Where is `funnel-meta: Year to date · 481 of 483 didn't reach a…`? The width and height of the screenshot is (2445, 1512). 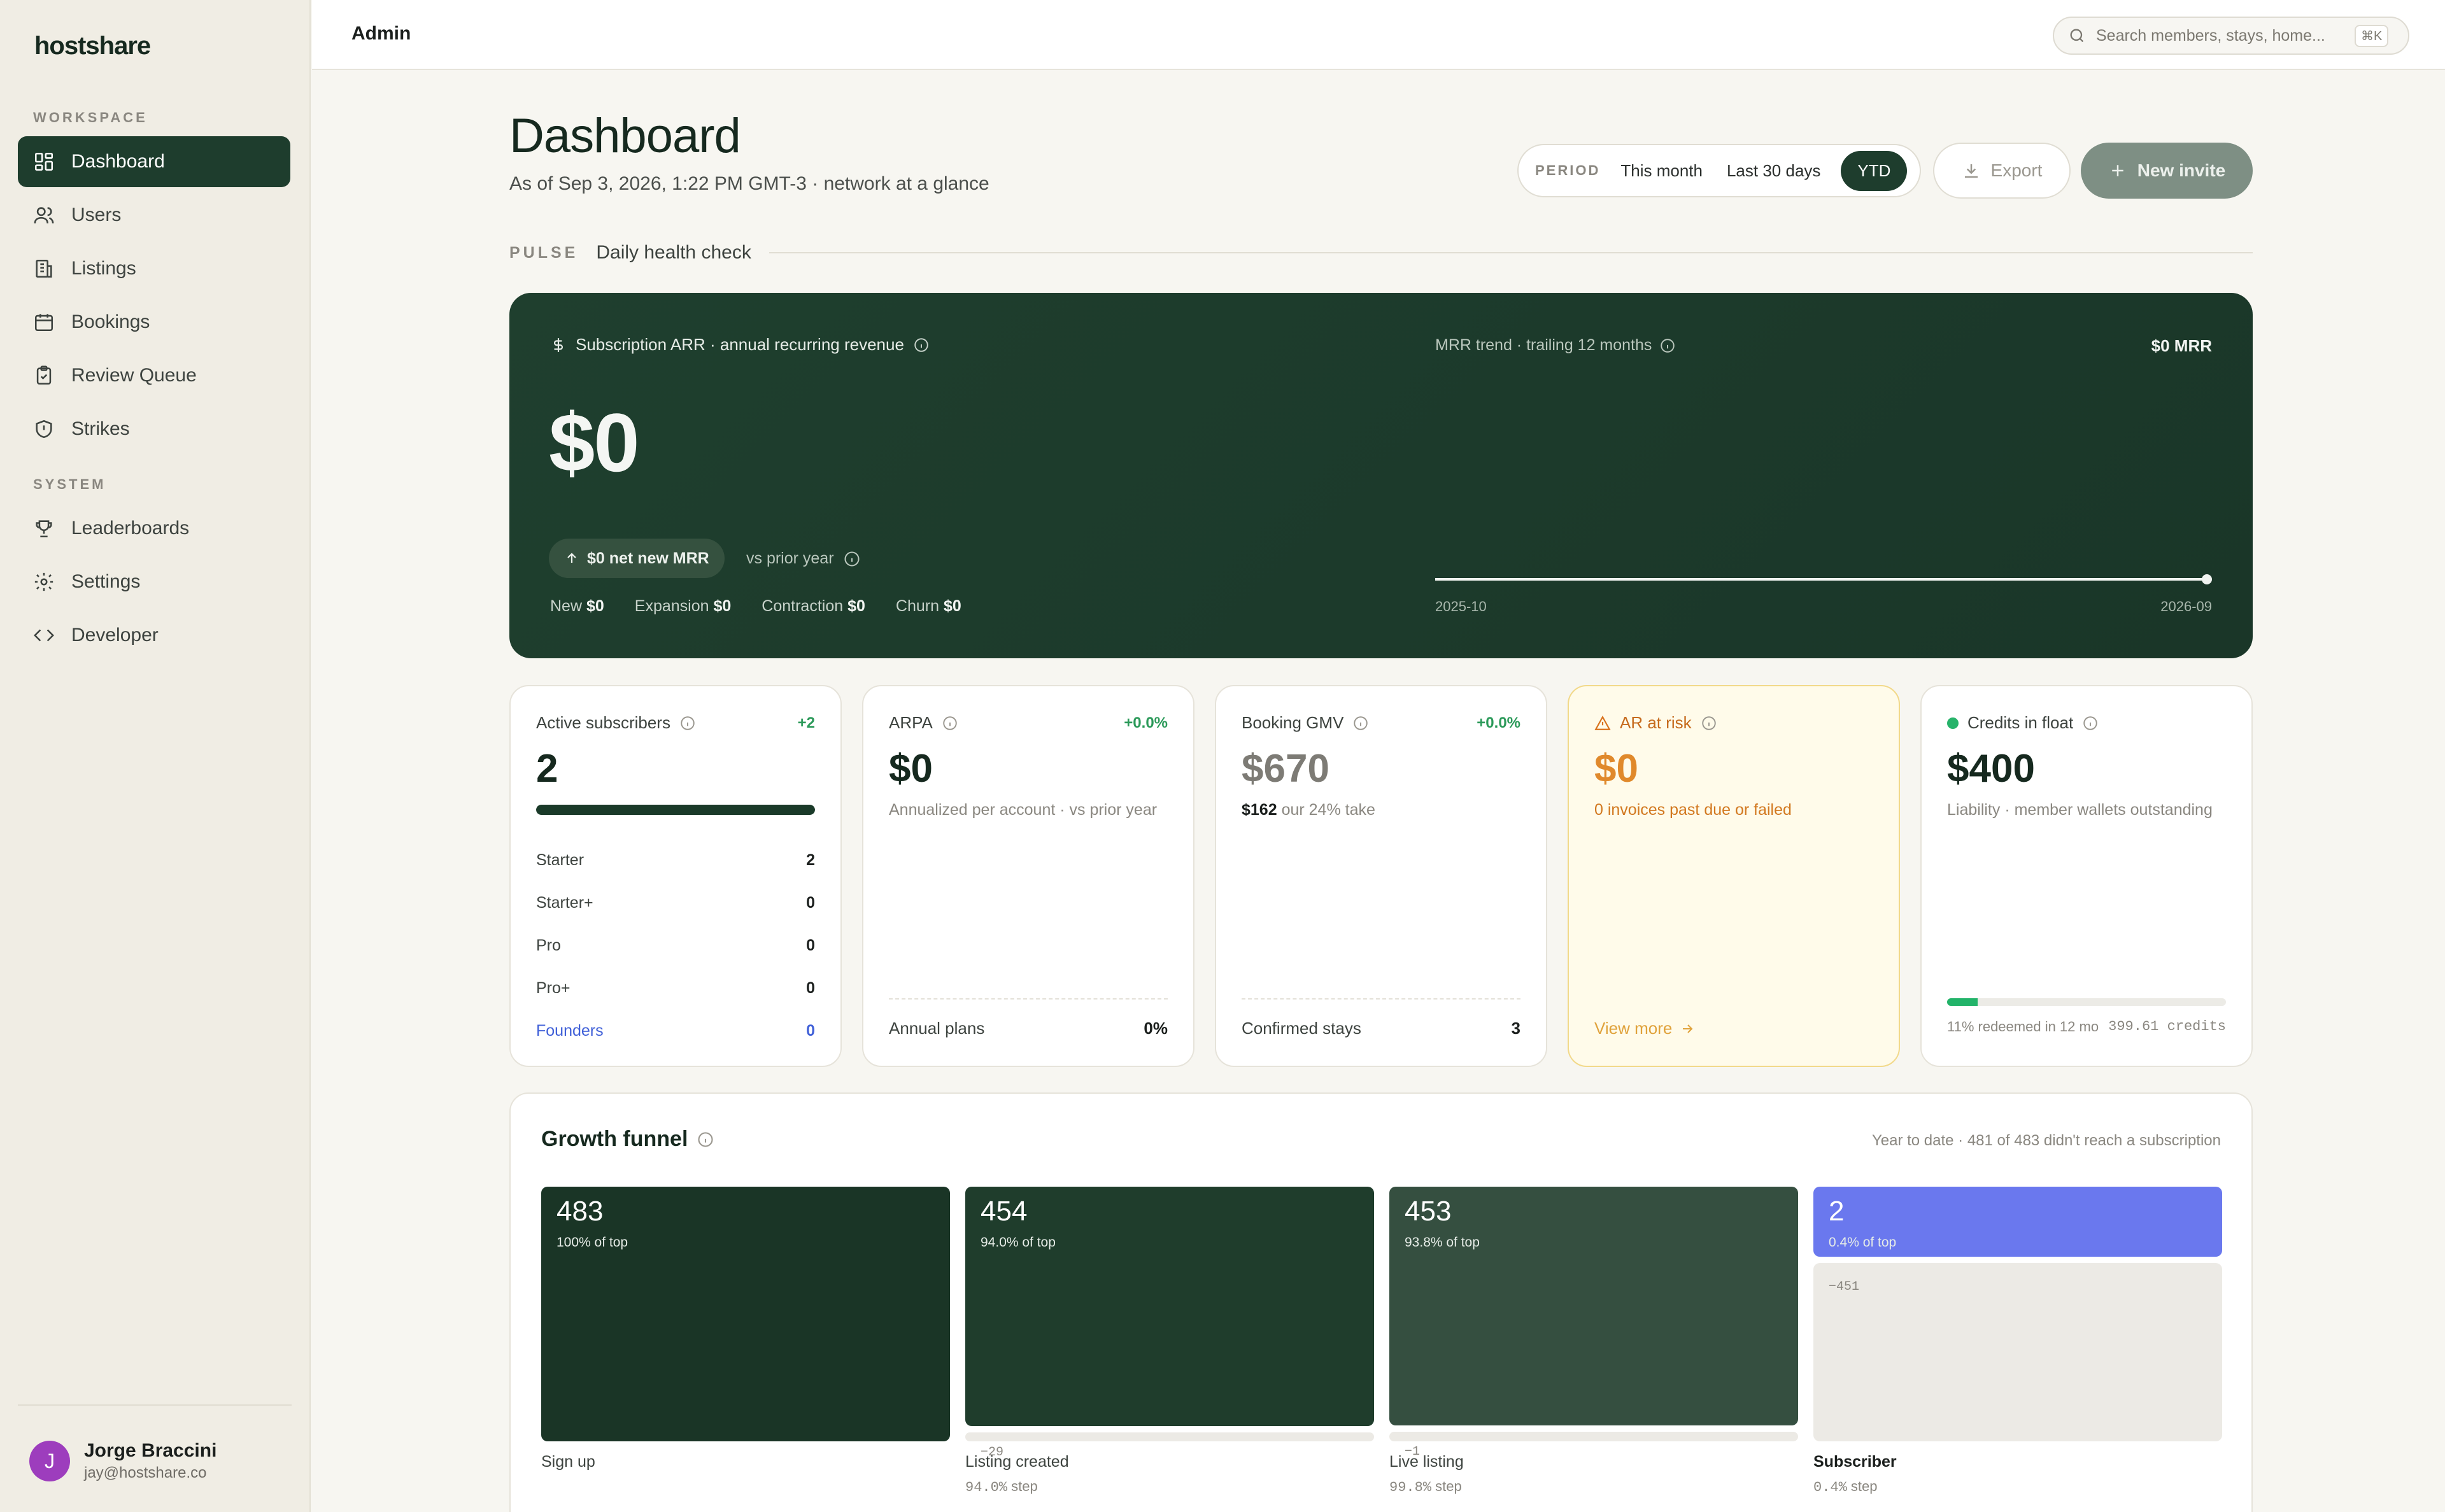 funnel-meta: Year to date · 481 of 483 didn't reach a… is located at coordinates (2046, 1140).